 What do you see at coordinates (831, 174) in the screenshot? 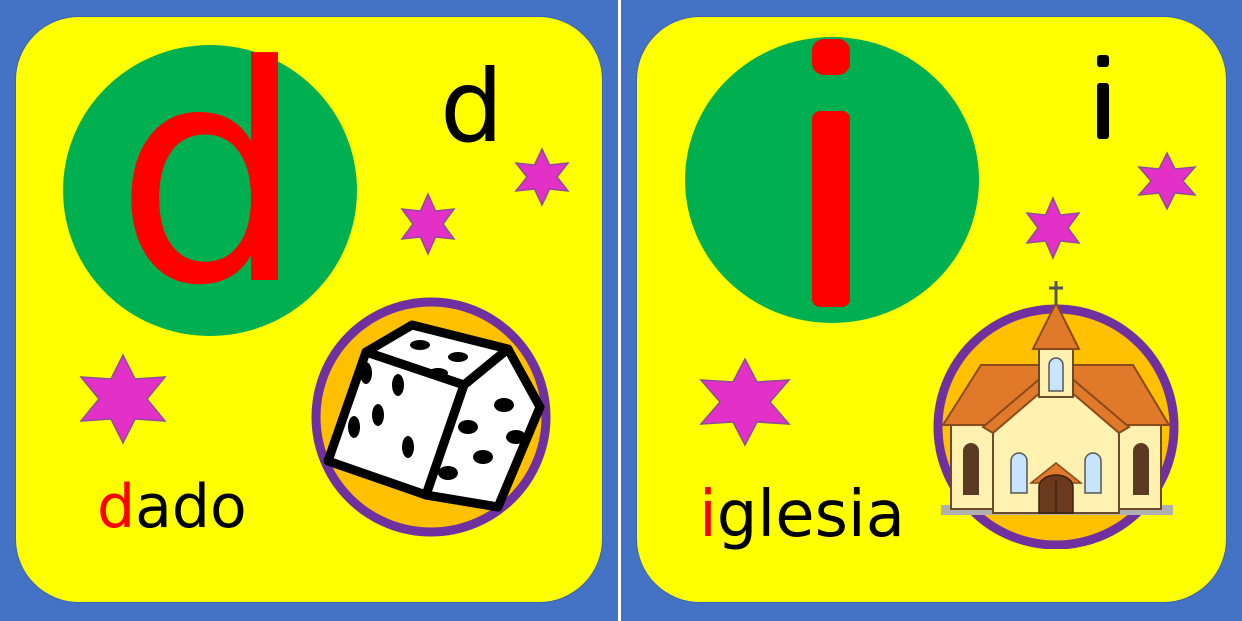
I see `big-letter: i` at bounding box center [831, 174].